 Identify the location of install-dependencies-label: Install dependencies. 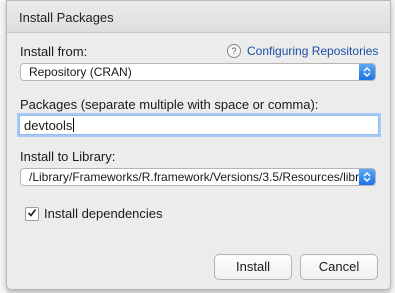
(103, 213).